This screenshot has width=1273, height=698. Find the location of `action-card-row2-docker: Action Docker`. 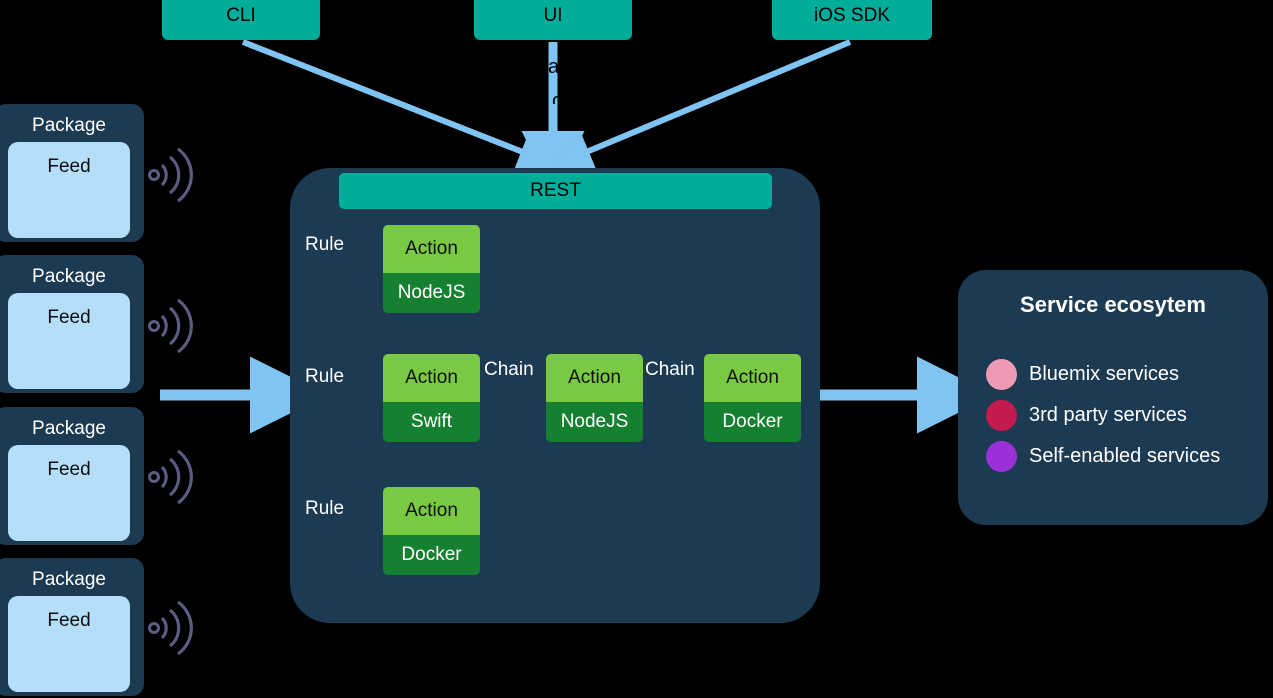

action-card-row2-docker: Action Docker is located at coordinates (752, 398).